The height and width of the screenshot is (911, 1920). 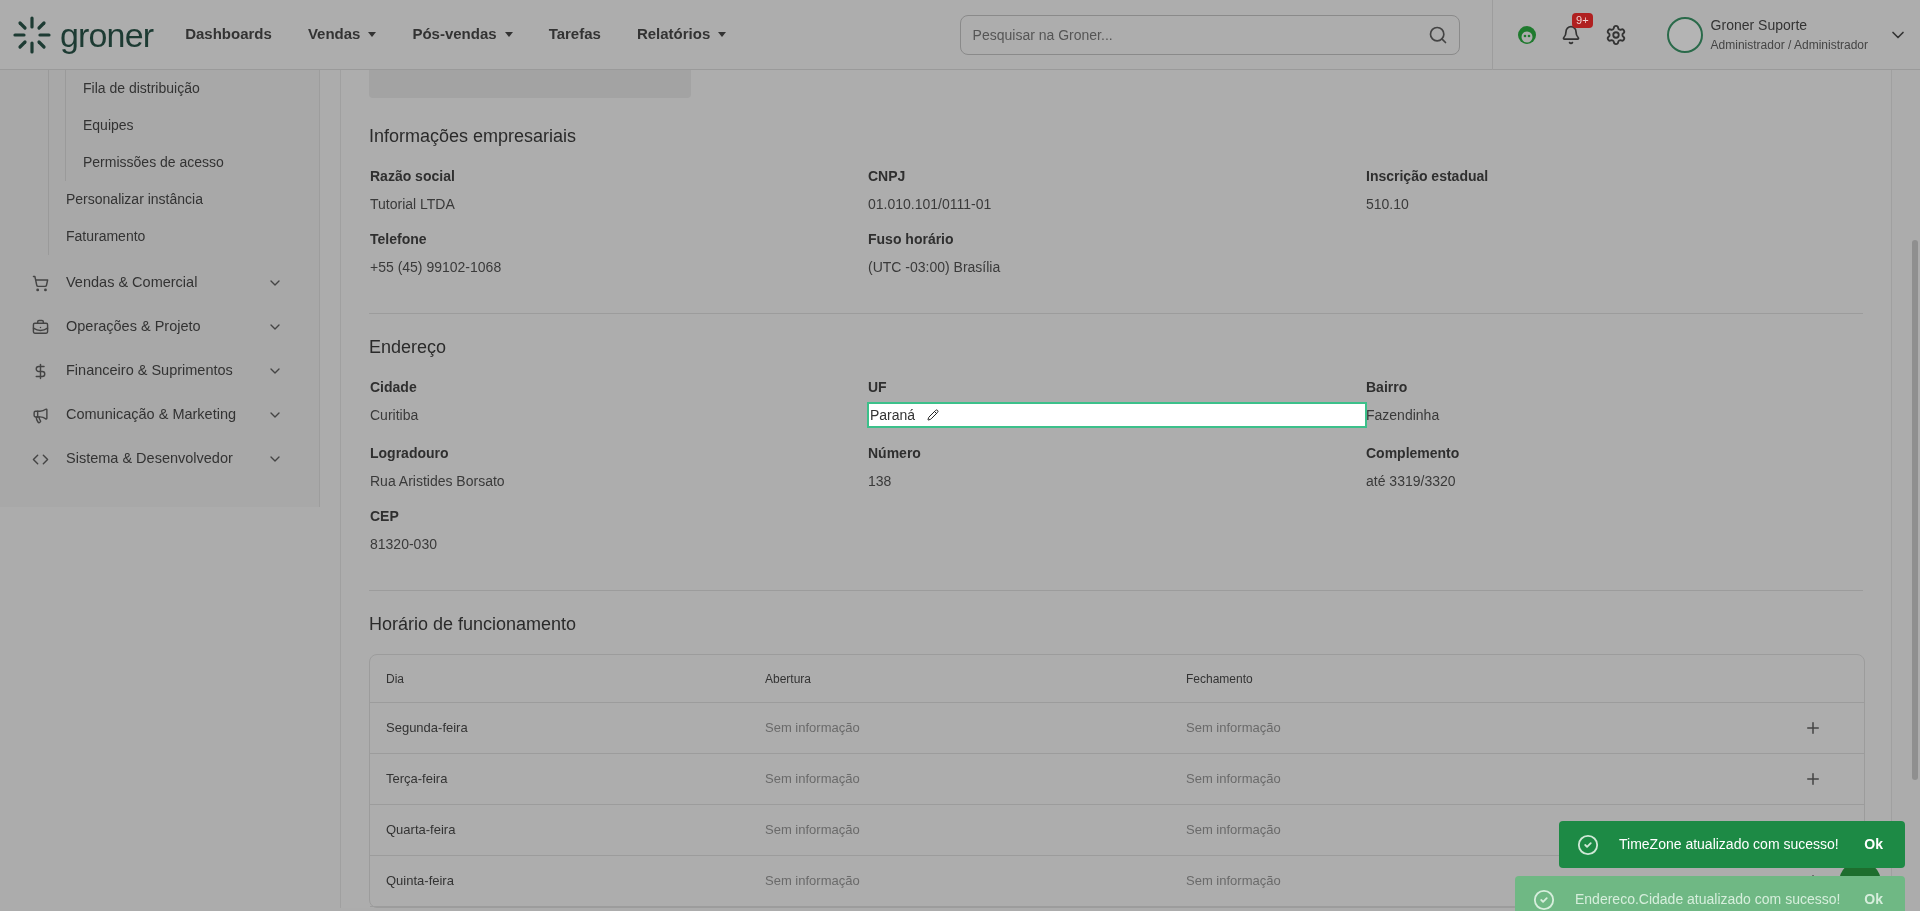 I want to click on field-value: +55 (45) 99102-1068, so click(x=436, y=267).